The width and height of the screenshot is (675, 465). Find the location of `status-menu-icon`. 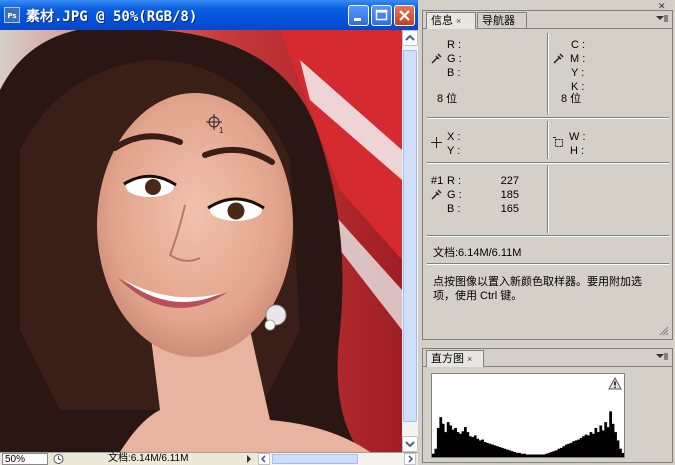

status-menu-icon is located at coordinates (58, 459).